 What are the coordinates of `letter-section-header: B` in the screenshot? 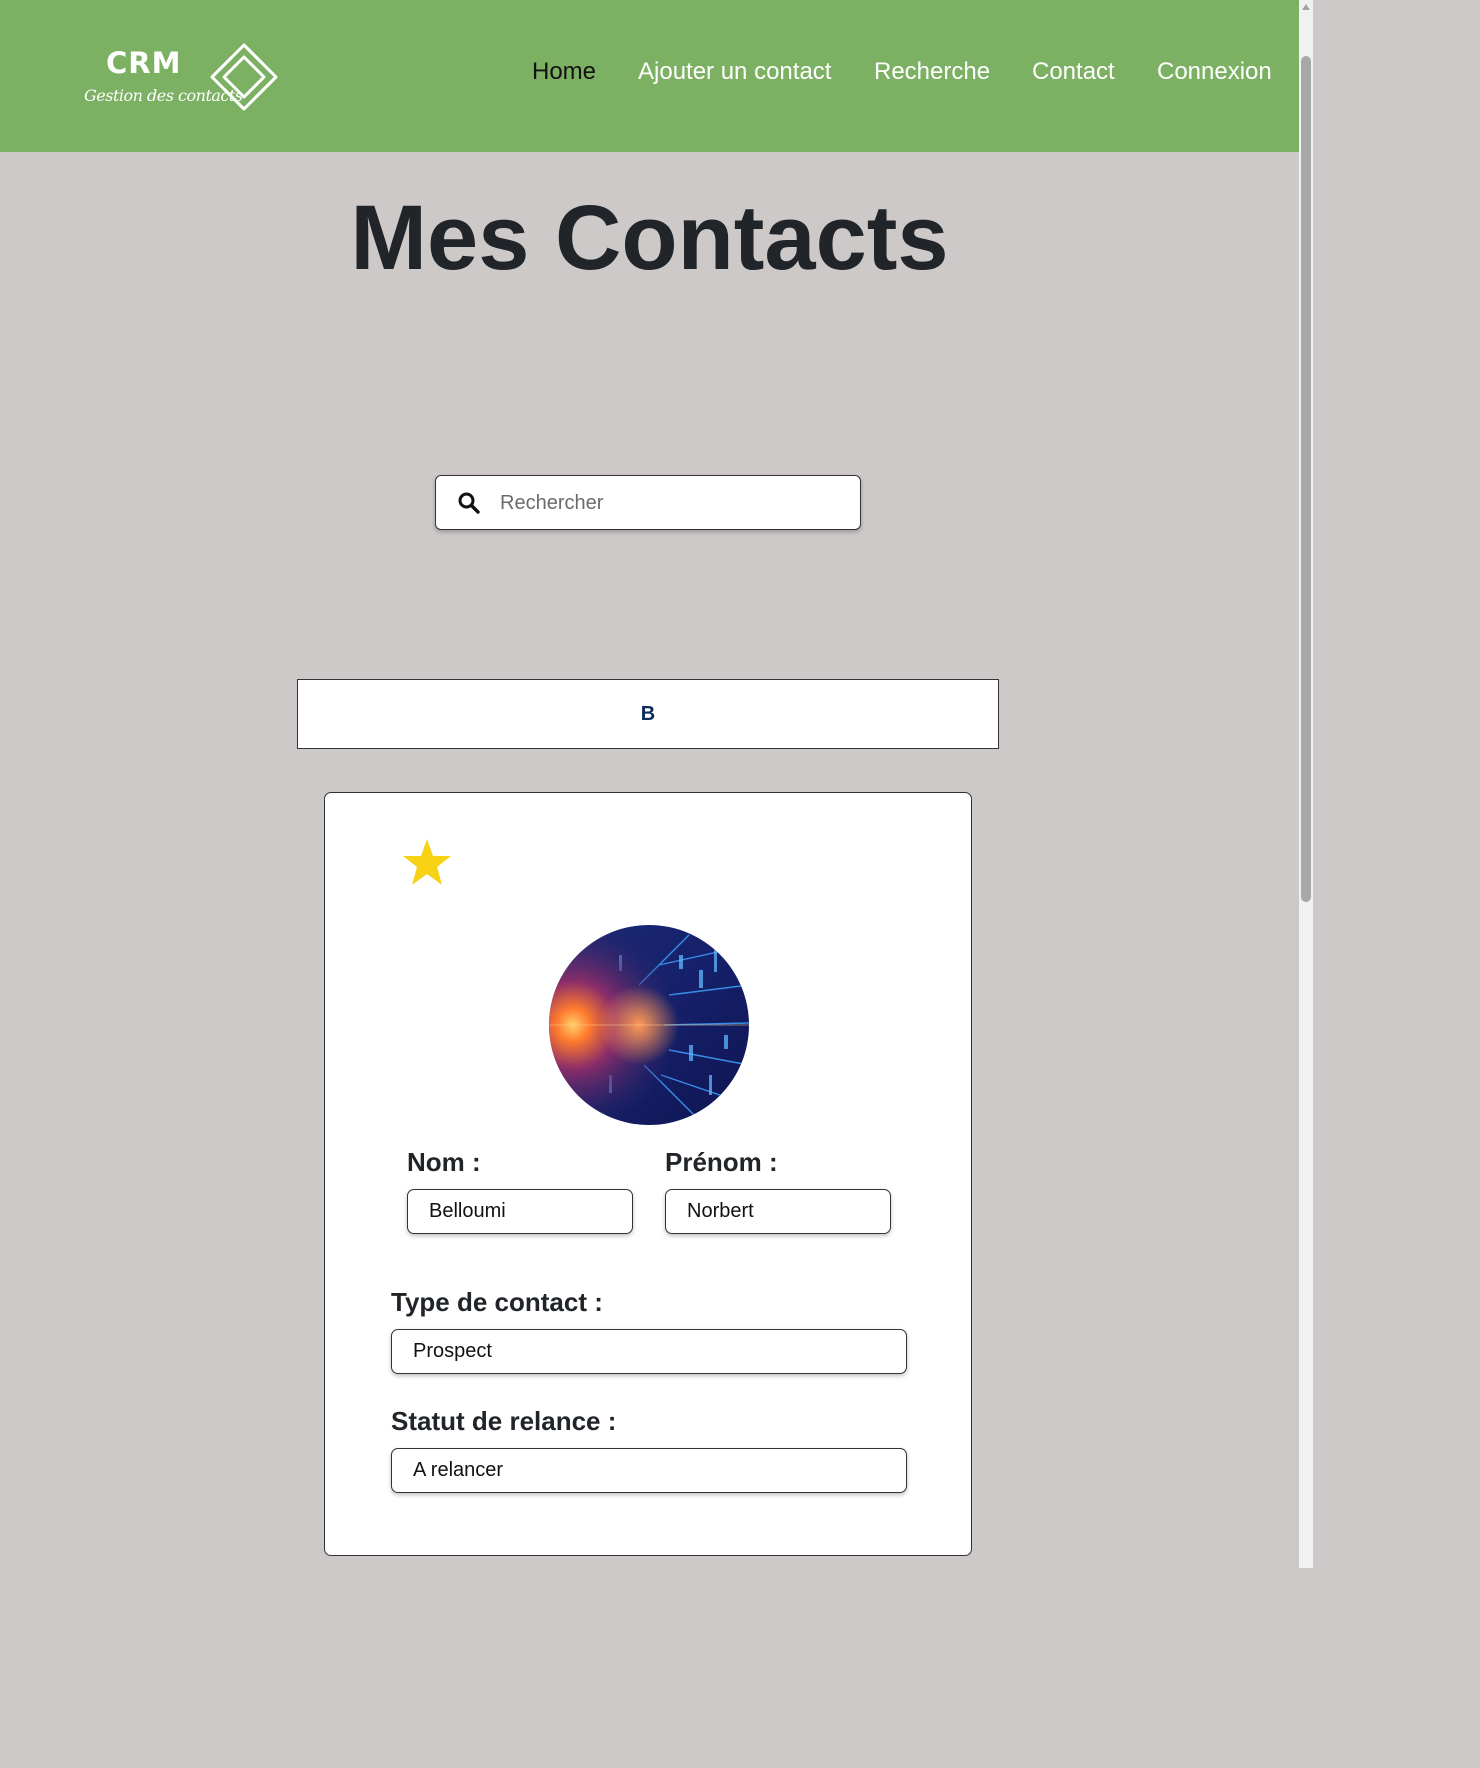 It's located at (648, 714).